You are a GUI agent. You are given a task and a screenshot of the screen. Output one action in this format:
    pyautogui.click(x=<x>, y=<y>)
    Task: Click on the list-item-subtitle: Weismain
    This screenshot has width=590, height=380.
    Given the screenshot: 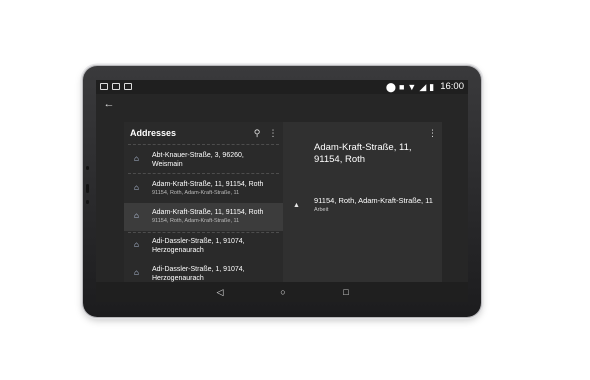 What is the action you would take?
    pyautogui.click(x=167, y=164)
    